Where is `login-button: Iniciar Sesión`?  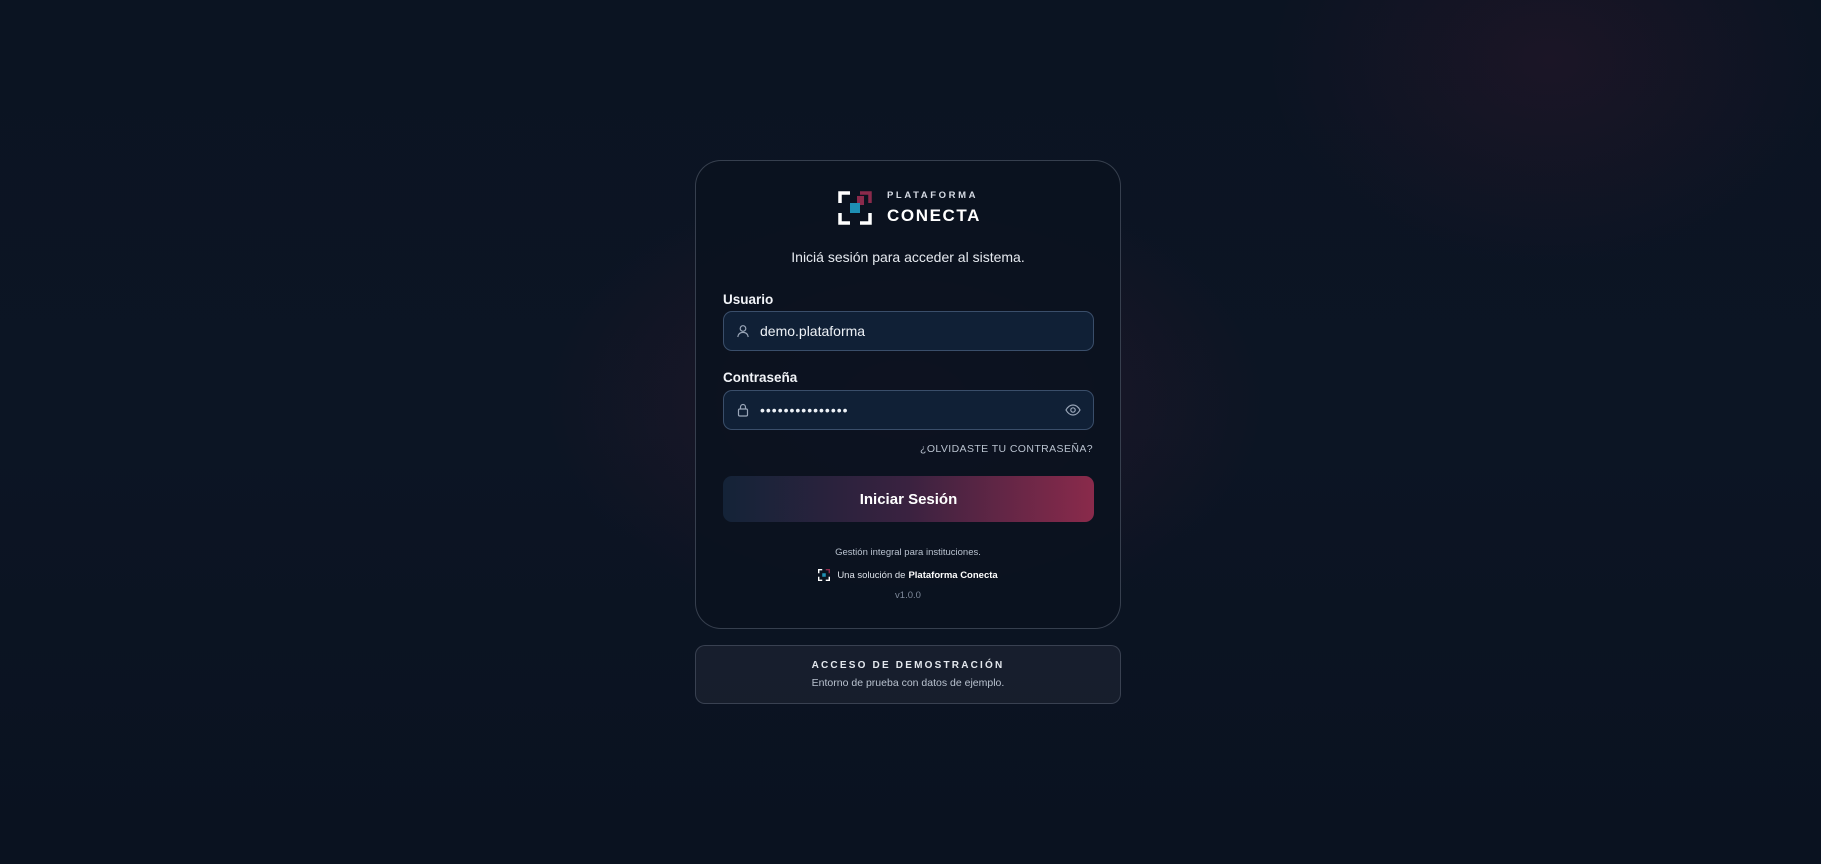 login-button: Iniciar Sesión is located at coordinates (908, 499).